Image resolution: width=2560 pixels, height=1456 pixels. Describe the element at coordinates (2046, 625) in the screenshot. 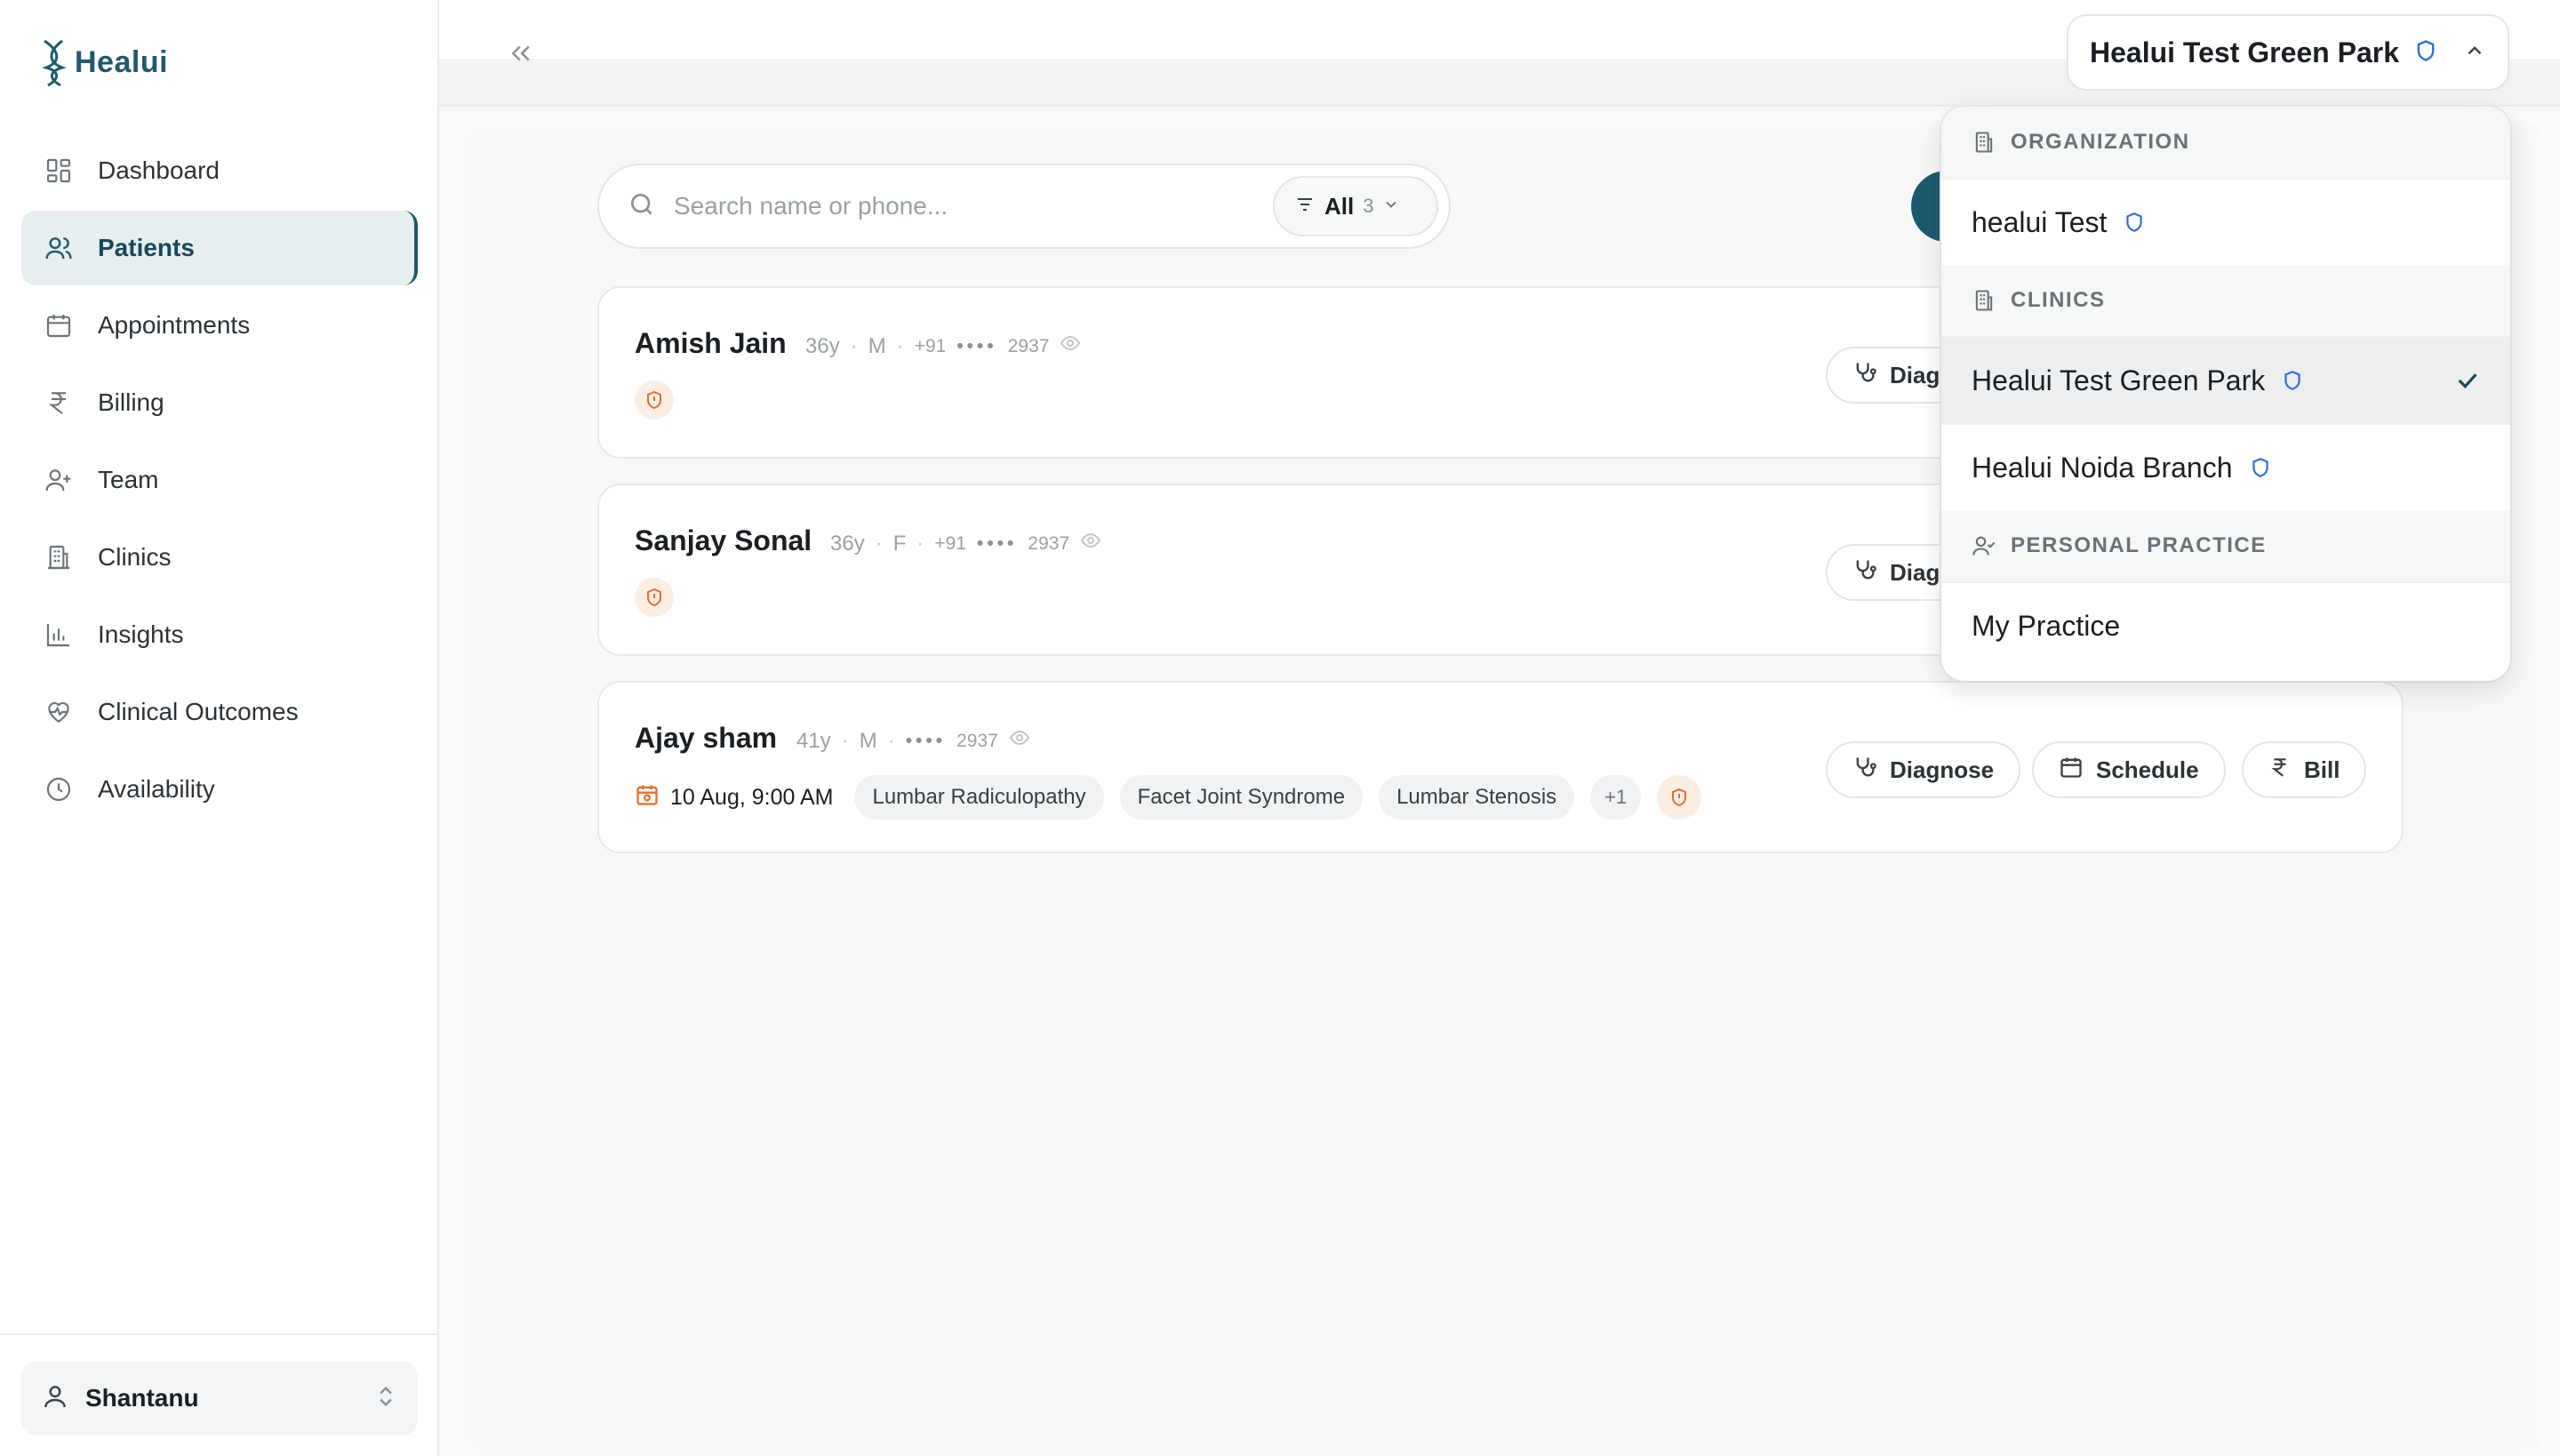

I see `menu-item-label: My Practice` at that location.